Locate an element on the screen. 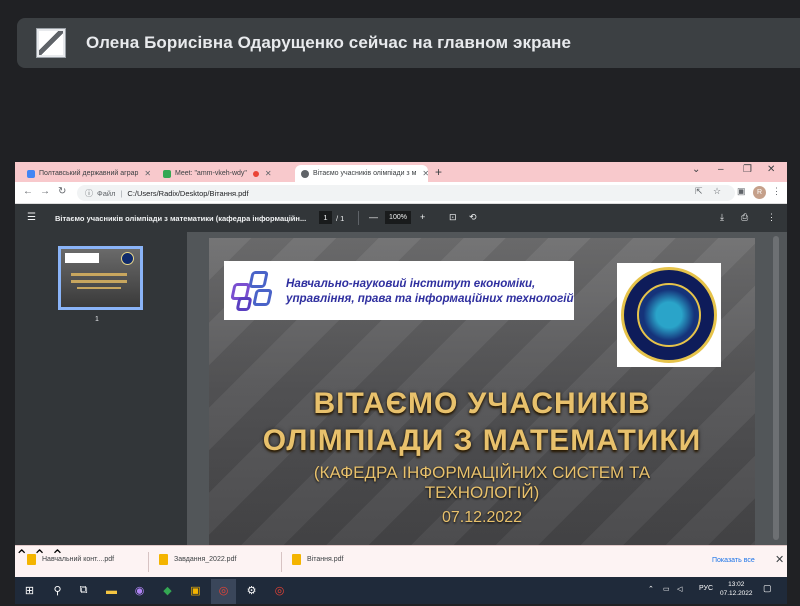 The width and height of the screenshot is (800, 606). url-scheme: Файл is located at coordinates (106, 193).